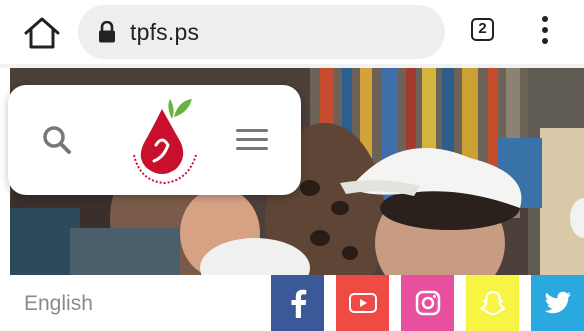 The height and width of the screenshot is (331, 584). Describe the element at coordinates (58, 141) in the screenshot. I see `search-icon` at that location.